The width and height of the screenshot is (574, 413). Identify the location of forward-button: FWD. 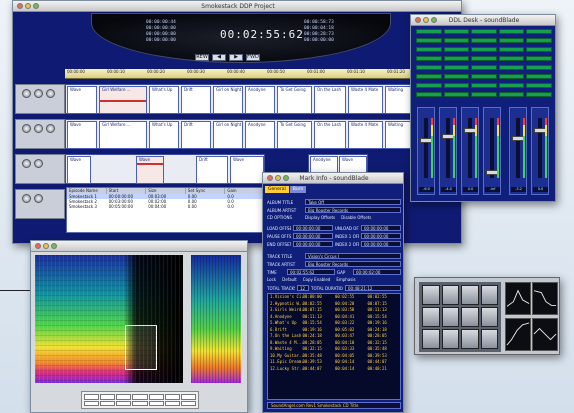
(253, 57).